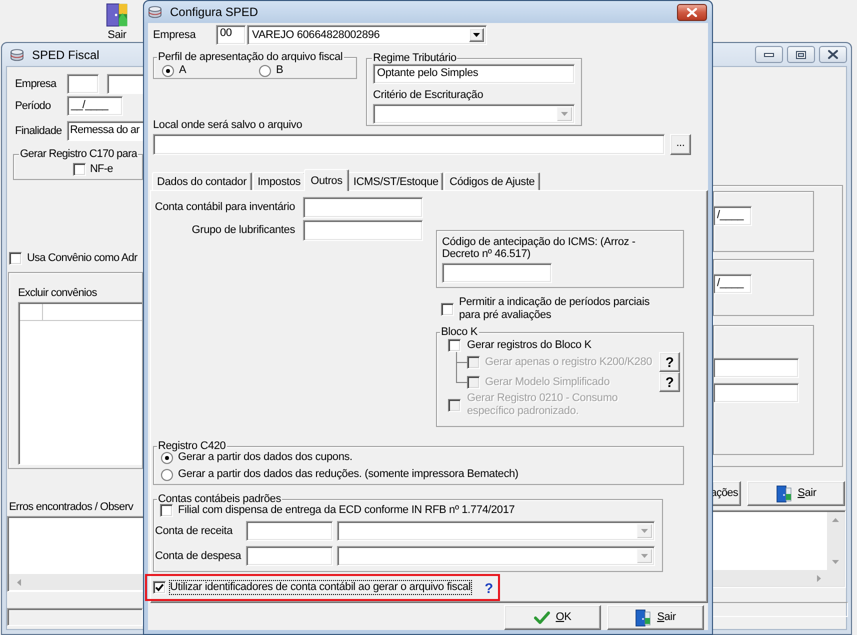 This screenshot has width=857, height=635. Describe the element at coordinates (33, 106) in the screenshot. I see `field-label: Período` at that location.